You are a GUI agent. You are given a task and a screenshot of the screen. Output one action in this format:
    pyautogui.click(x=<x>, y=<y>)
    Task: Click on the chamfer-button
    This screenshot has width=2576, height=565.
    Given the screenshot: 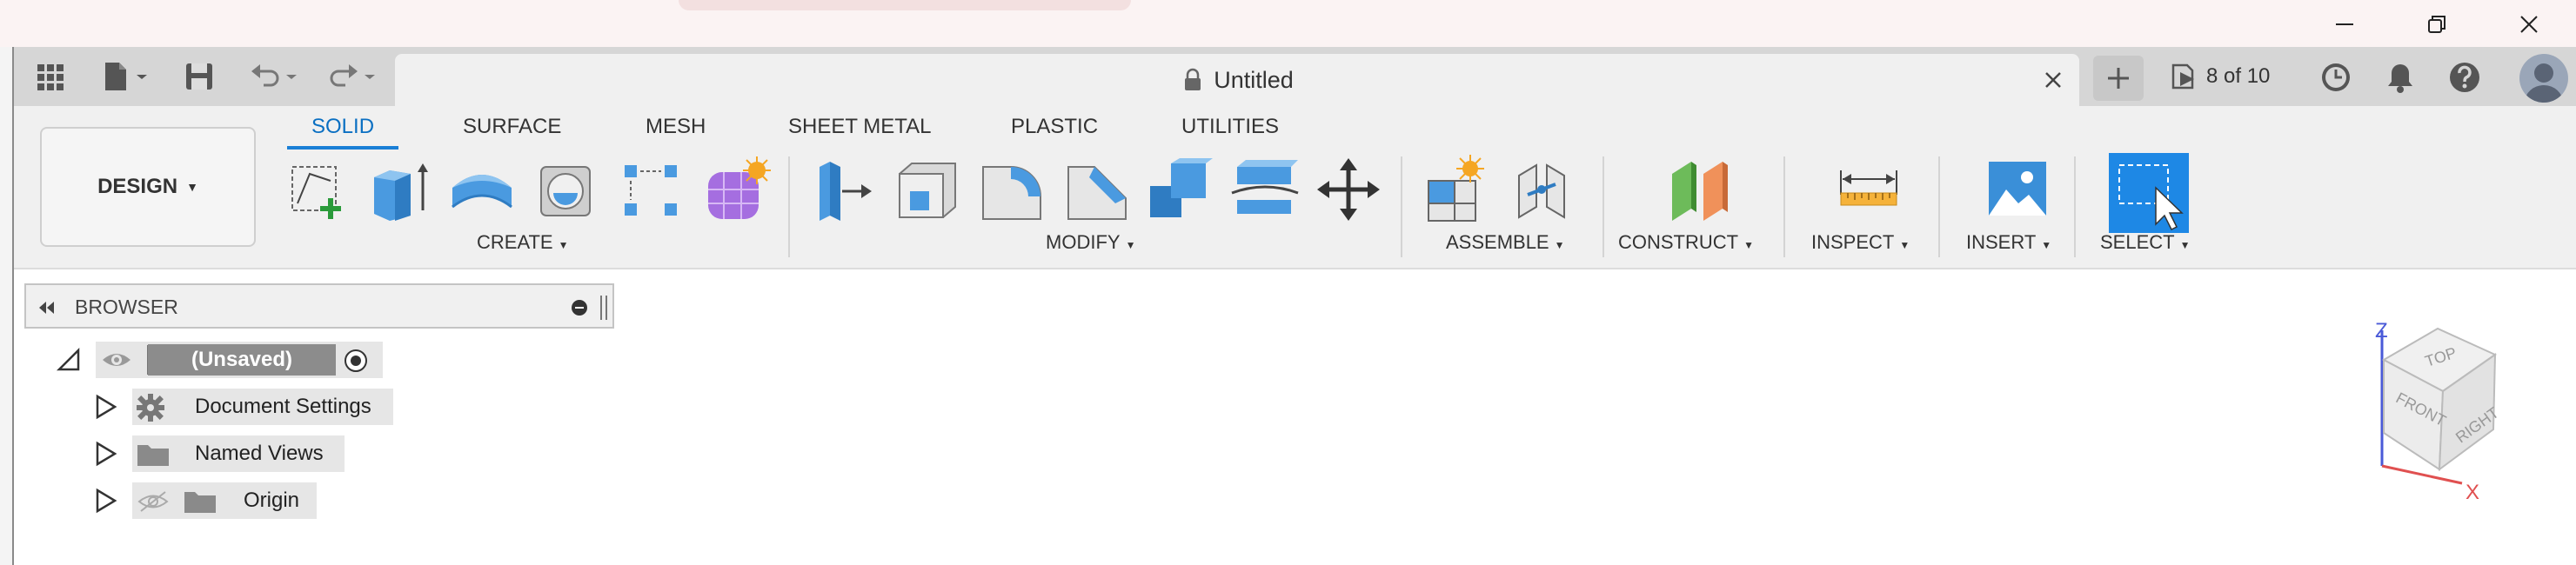 What is the action you would take?
    pyautogui.click(x=1096, y=189)
    